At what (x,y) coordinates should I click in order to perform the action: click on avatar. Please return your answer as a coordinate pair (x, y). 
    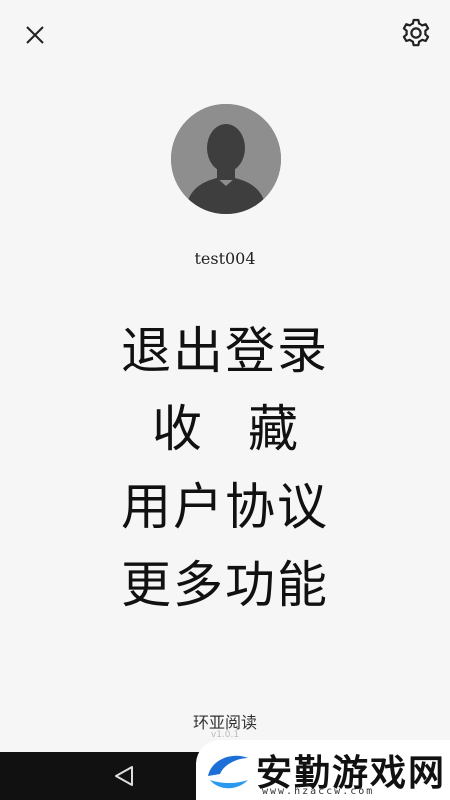
    Looking at the image, I should click on (226, 159).